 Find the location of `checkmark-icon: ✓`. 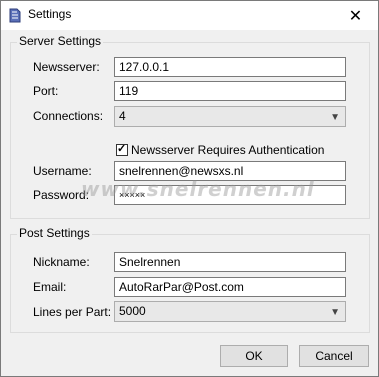

checkmark-icon: ✓ is located at coordinates (122, 149).